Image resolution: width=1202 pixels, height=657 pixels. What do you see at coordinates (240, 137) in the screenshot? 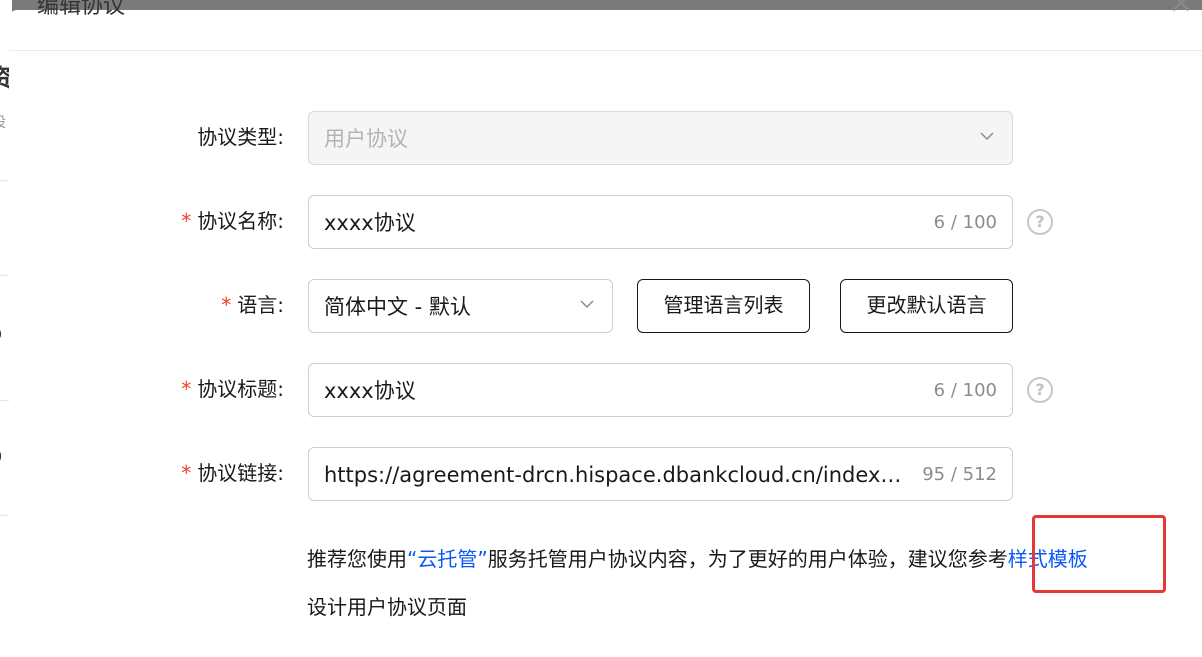
I see `agreement-type-label: 协议类型:` at bounding box center [240, 137].